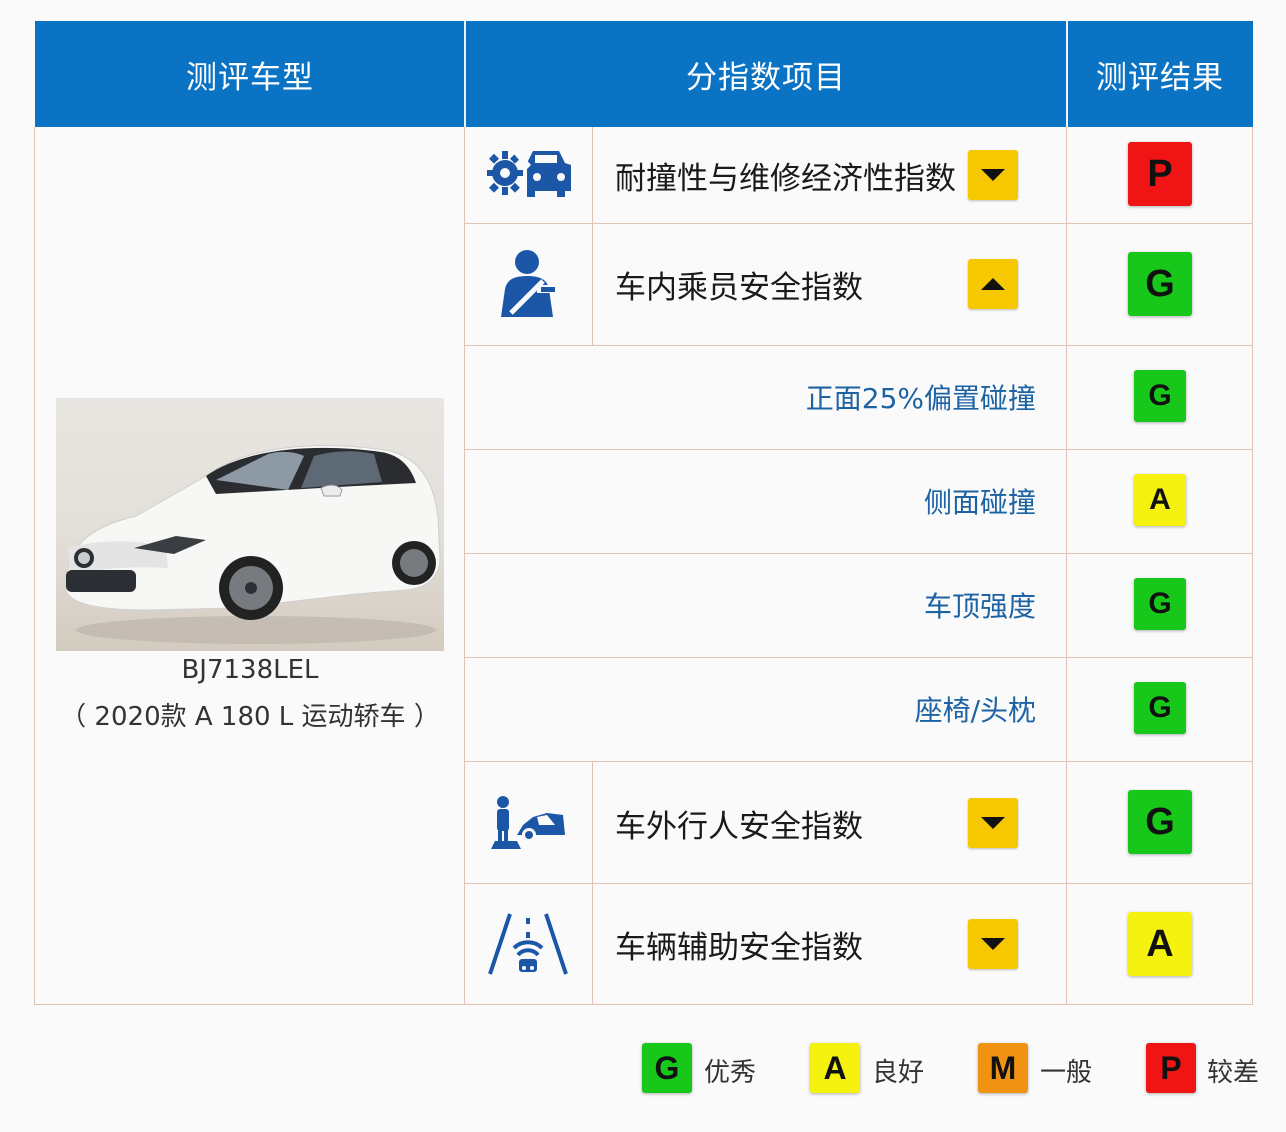  I want to click on crash-repair-icon, so click(529, 177).